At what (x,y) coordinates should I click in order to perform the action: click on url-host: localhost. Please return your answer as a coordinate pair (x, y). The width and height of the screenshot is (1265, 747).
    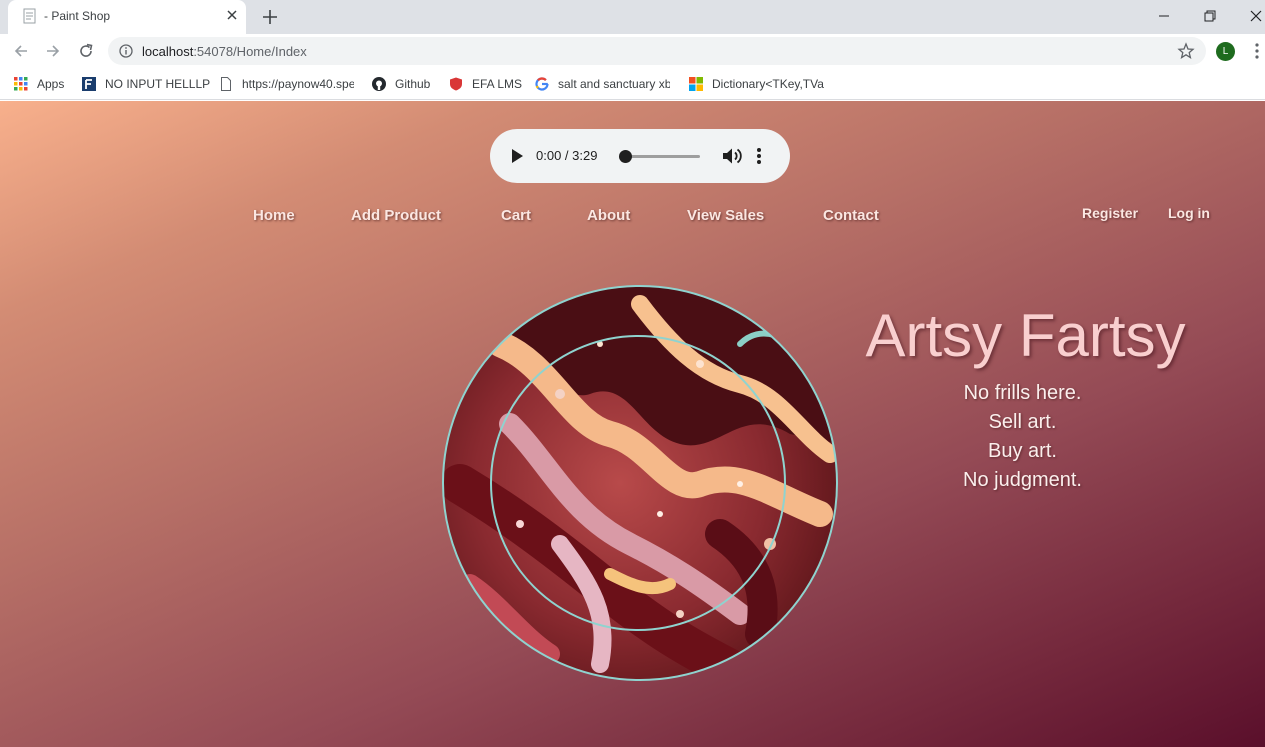
    Looking at the image, I should click on (168, 51).